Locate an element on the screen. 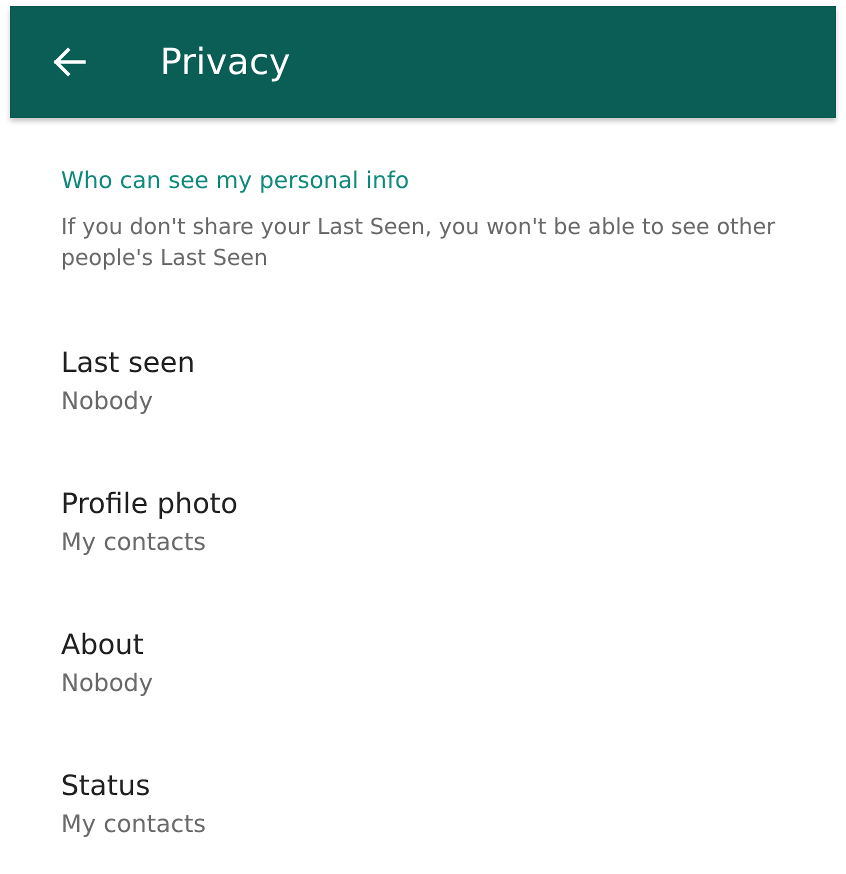 Image resolution: width=846 pixels, height=874 pixels. section-description: If you don't share your Last Seen, you won't be able to see other people's Last Seen is located at coordinates (418, 243).